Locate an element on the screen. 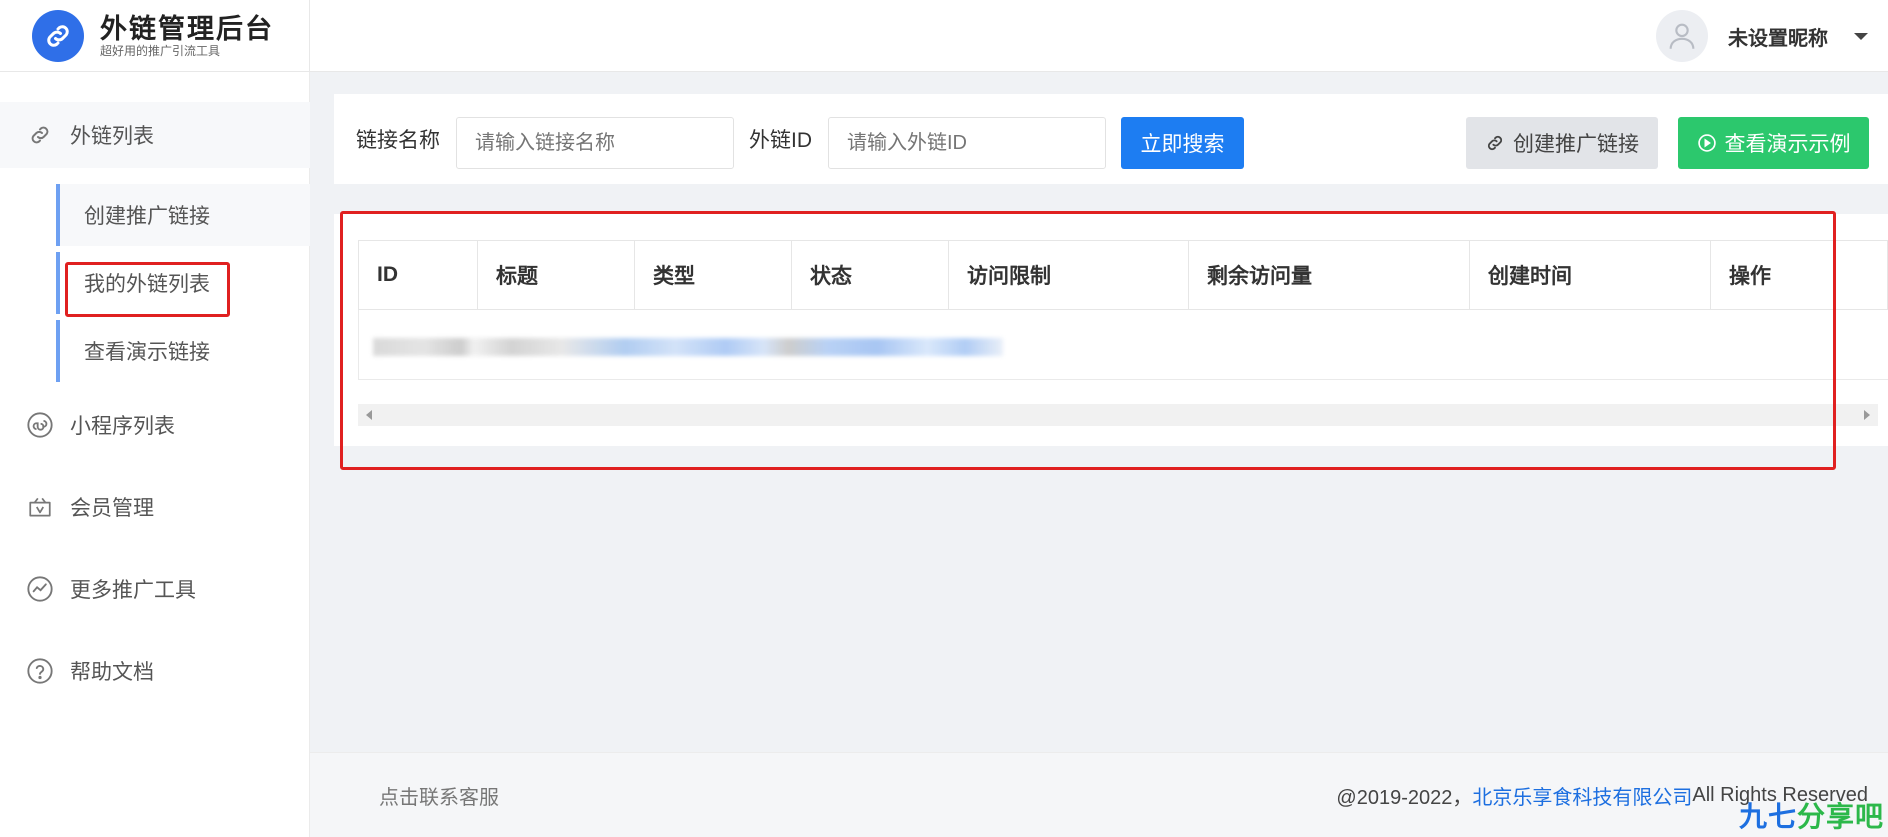  create-link-button-label: 创建推广链接 is located at coordinates (1576, 144).